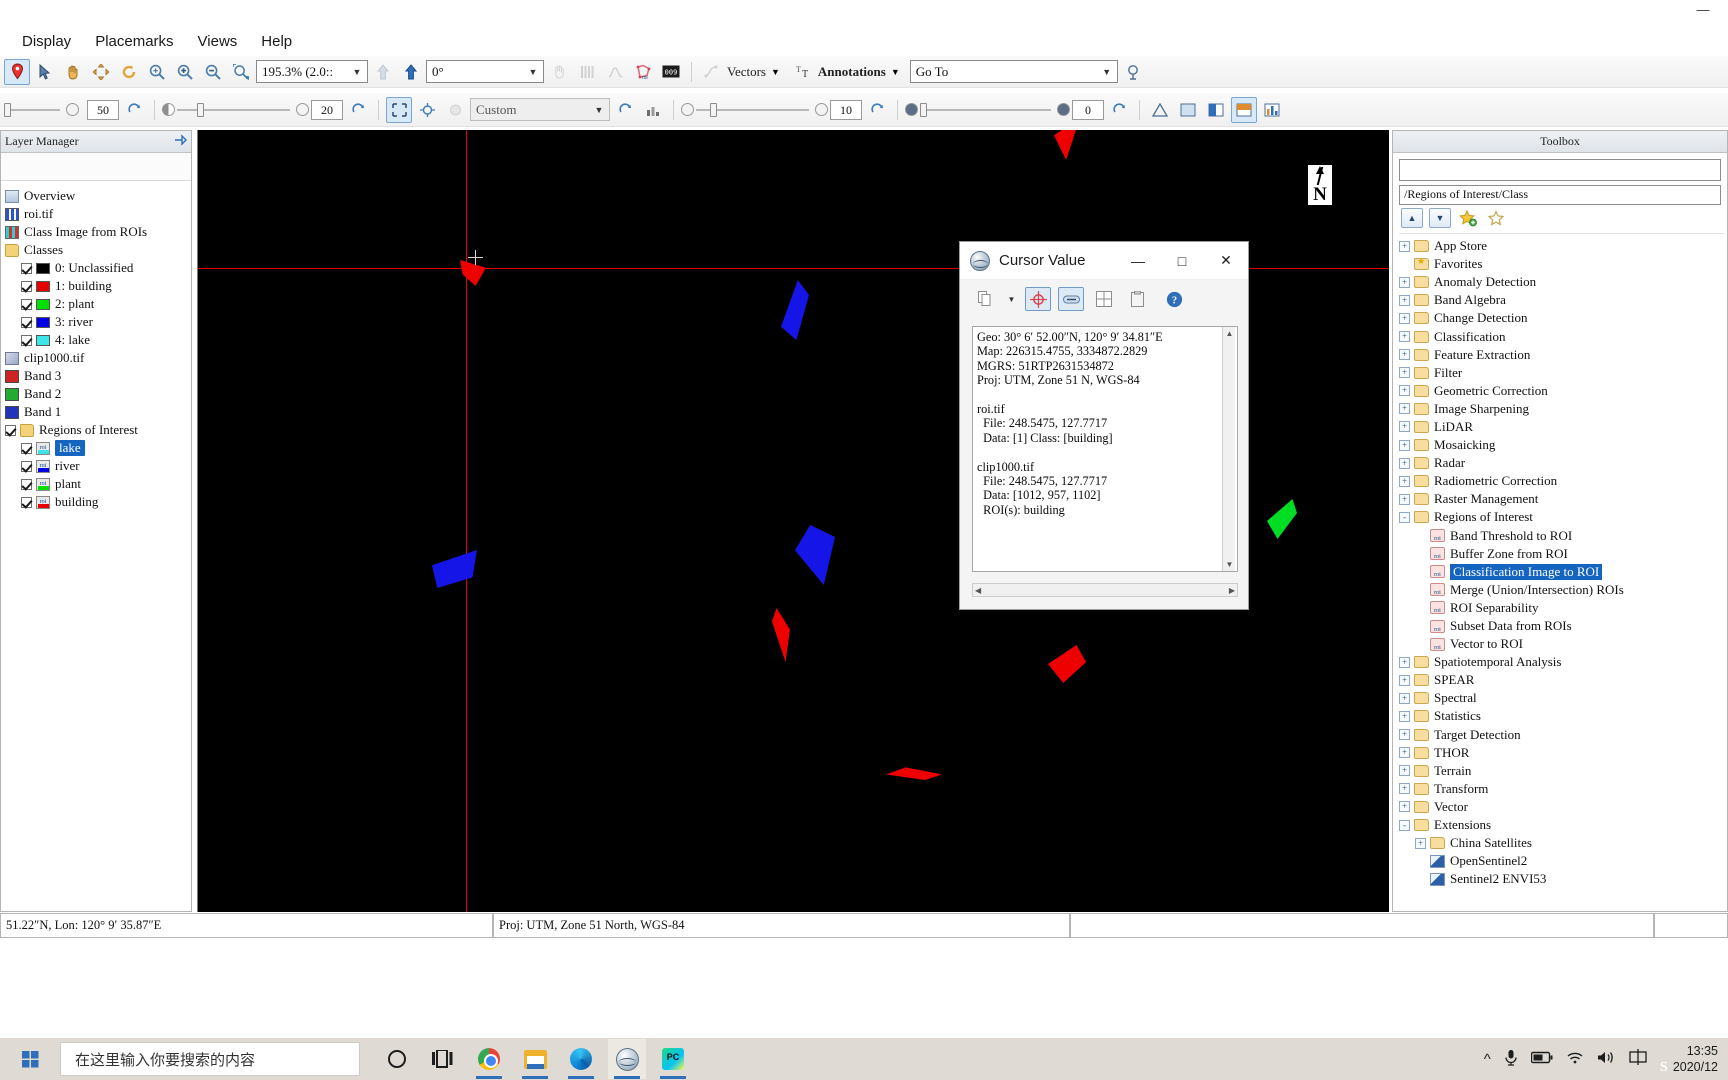 Image resolution: width=1728 pixels, height=1080 pixels. Describe the element at coordinates (1562, 753) in the screenshot. I see `toolbox-node: + THOR` at that location.